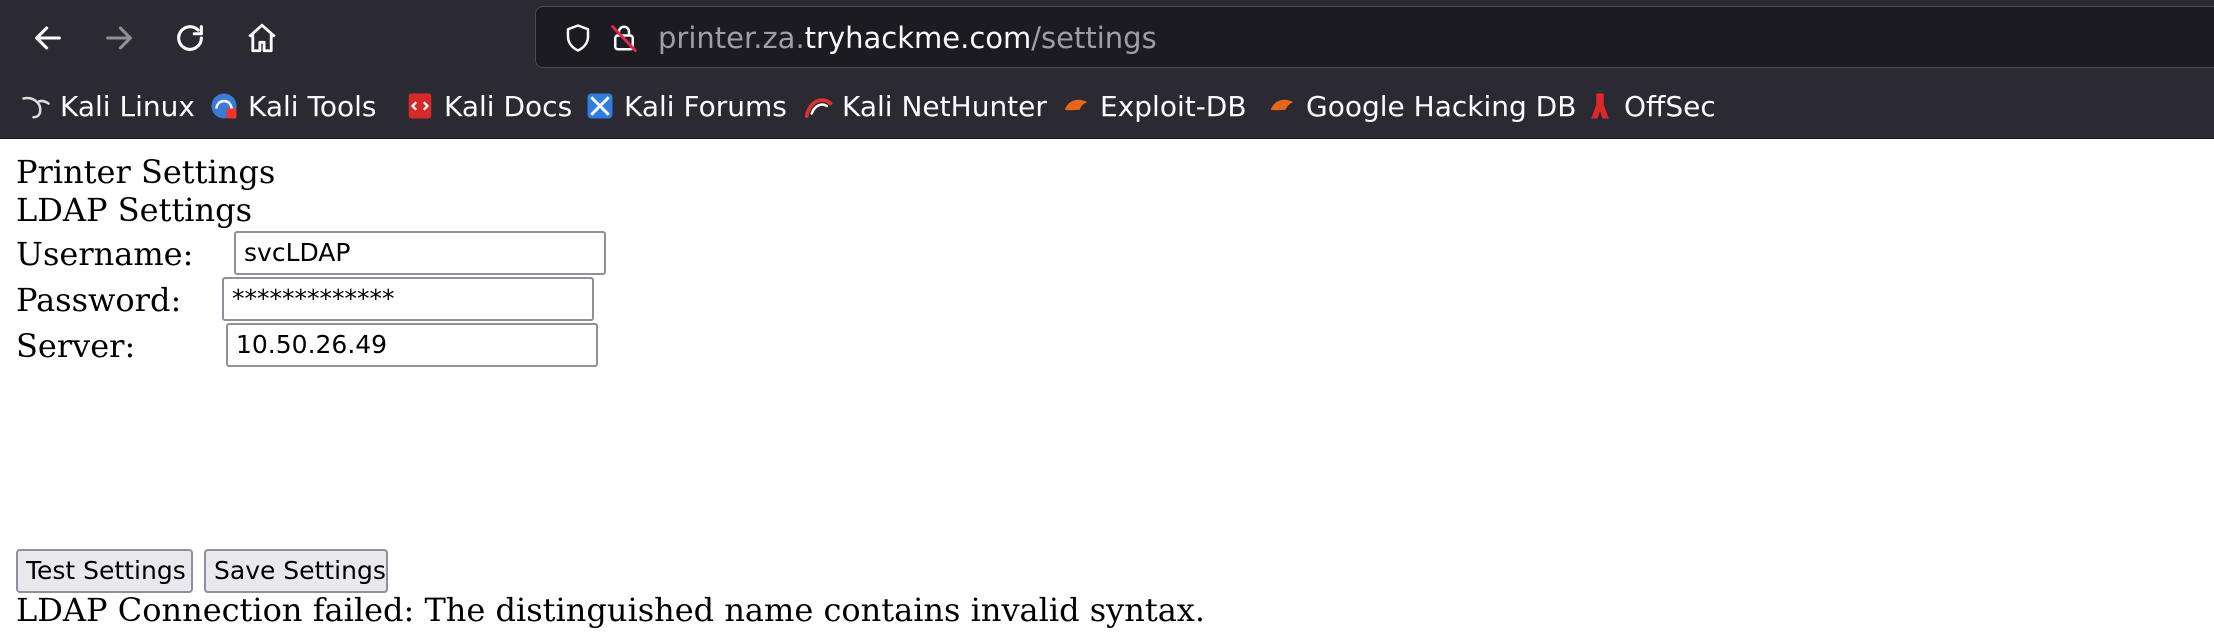 This screenshot has height=632, width=2214. I want to click on save-settings-button: Save Settings, so click(296, 571).